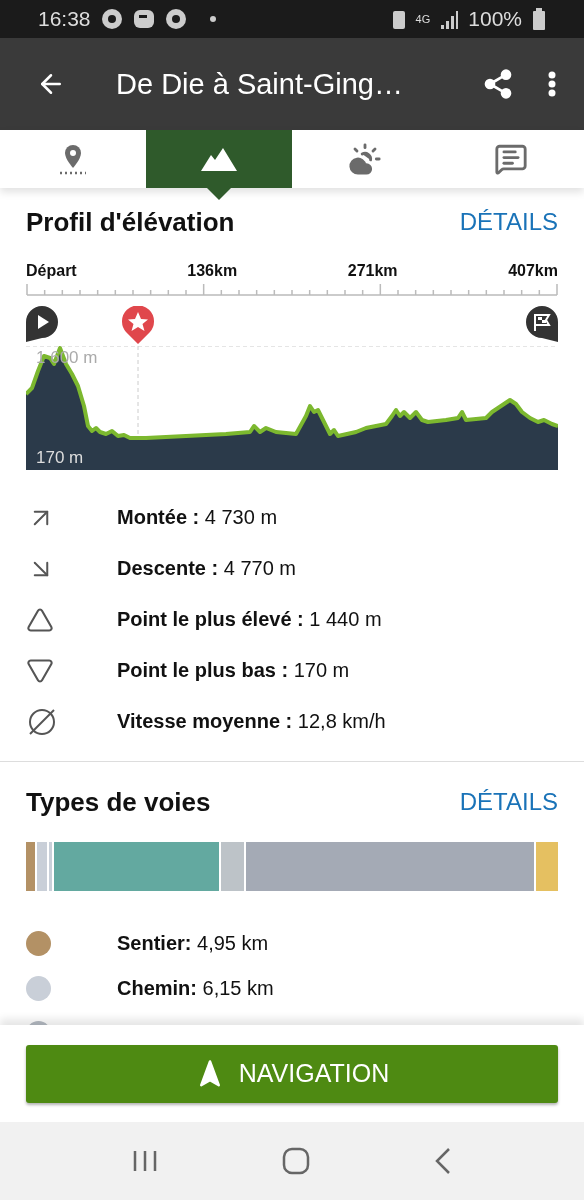  What do you see at coordinates (60, 458) in the screenshot?
I see `elevation-min-label: 170 m` at bounding box center [60, 458].